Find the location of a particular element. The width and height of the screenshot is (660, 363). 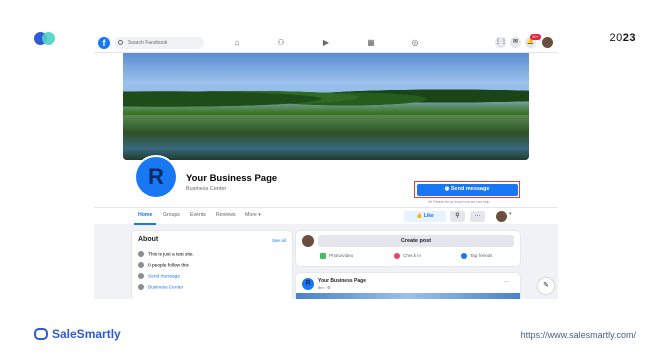

brand-name: SaleSmartly is located at coordinates (86, 334).